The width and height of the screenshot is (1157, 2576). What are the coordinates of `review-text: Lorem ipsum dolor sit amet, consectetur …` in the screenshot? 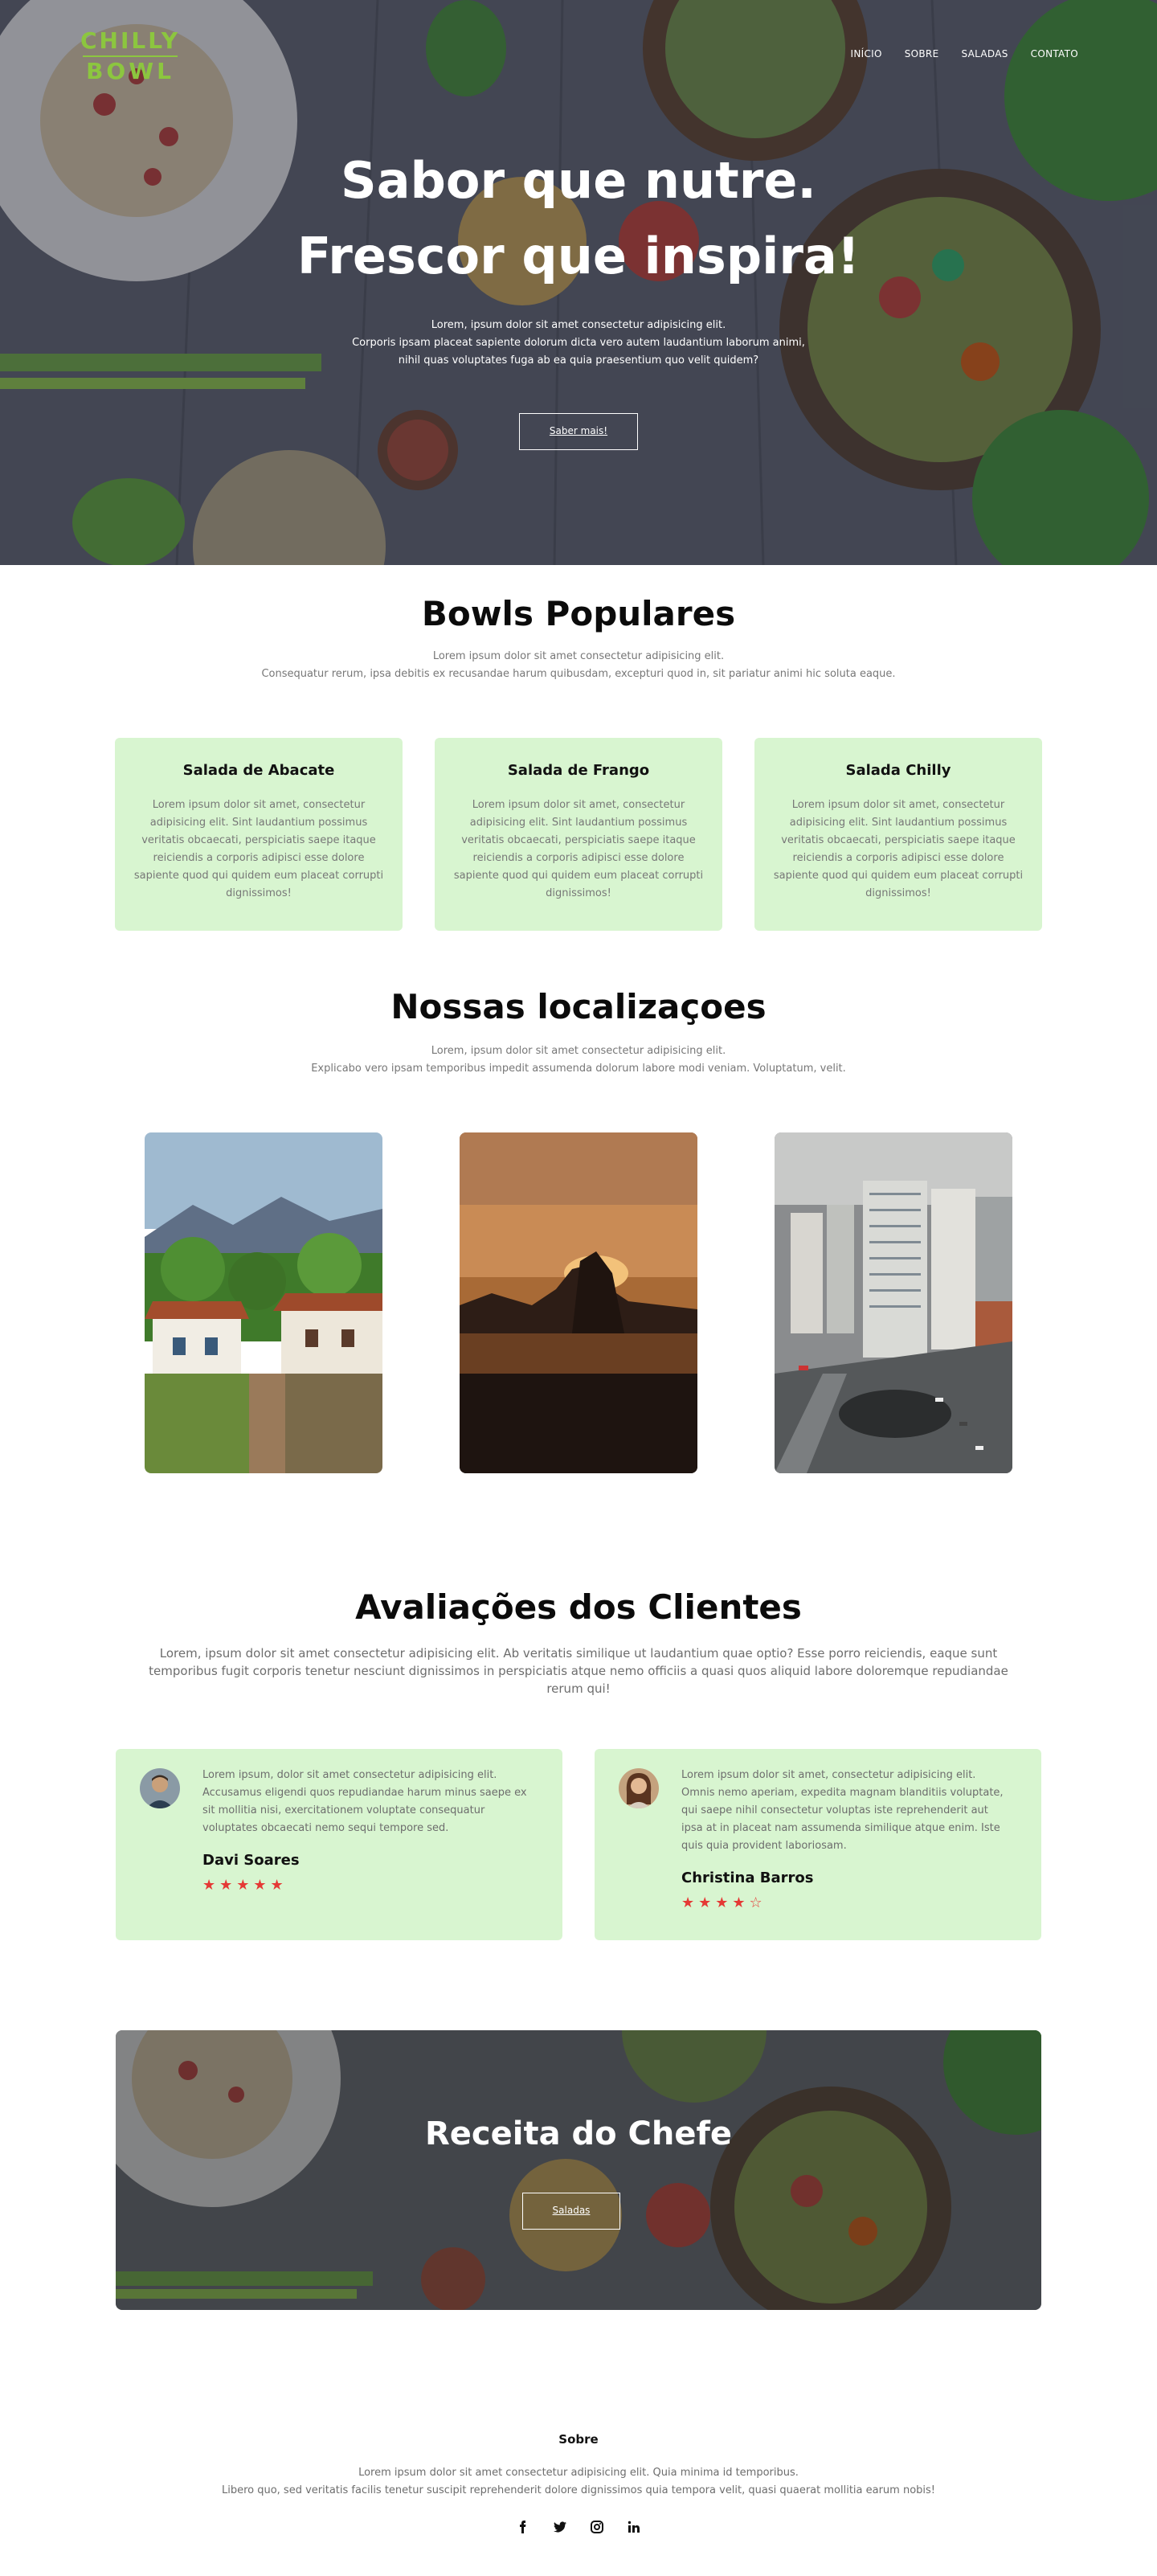 It's located at (842, 1810).